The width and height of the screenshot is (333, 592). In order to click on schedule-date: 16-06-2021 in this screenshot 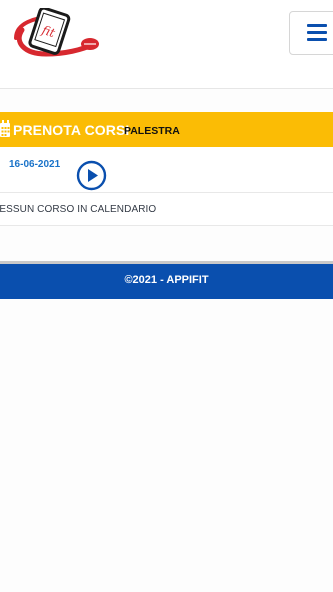, I will do `click(35, 164)`.